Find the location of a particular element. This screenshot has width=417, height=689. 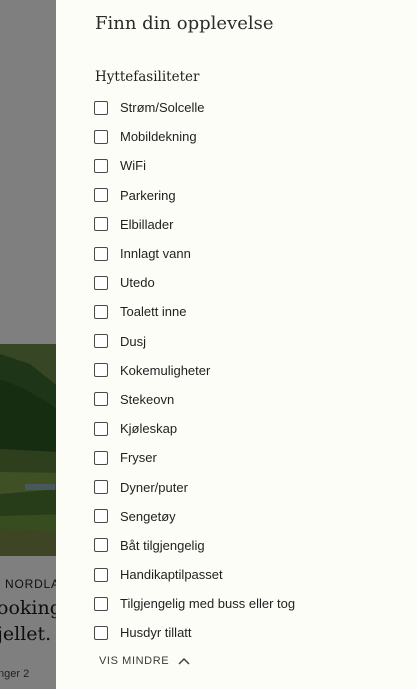

facility-label: WiFi is located at coordinates (133, 166).